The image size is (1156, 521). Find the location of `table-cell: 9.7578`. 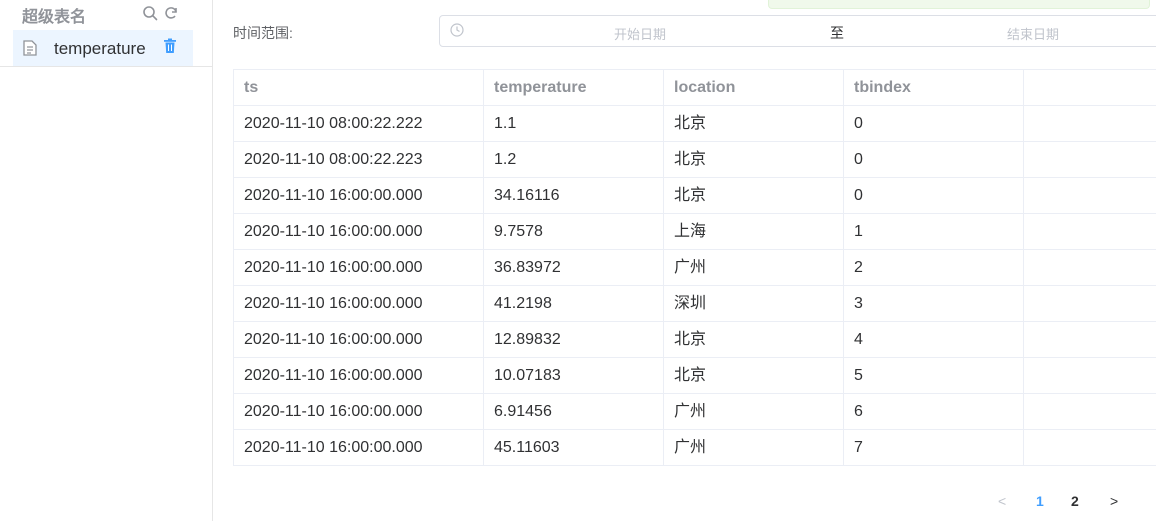

table-cell: 9.7578 is located at coordinates (574, 232).